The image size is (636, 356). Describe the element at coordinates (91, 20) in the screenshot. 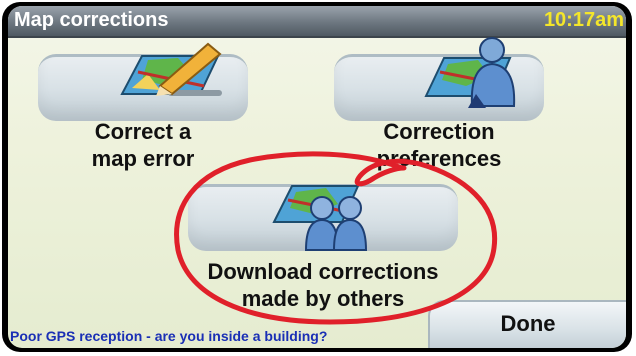

I see `page-title: Map corrections` at that location.